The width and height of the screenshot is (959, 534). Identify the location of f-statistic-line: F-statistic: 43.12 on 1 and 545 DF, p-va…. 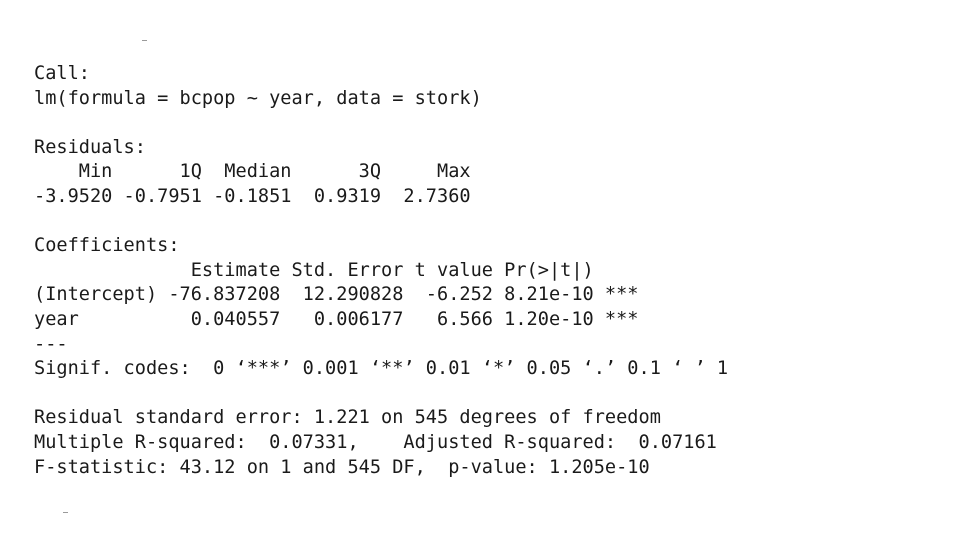
(342, 467).